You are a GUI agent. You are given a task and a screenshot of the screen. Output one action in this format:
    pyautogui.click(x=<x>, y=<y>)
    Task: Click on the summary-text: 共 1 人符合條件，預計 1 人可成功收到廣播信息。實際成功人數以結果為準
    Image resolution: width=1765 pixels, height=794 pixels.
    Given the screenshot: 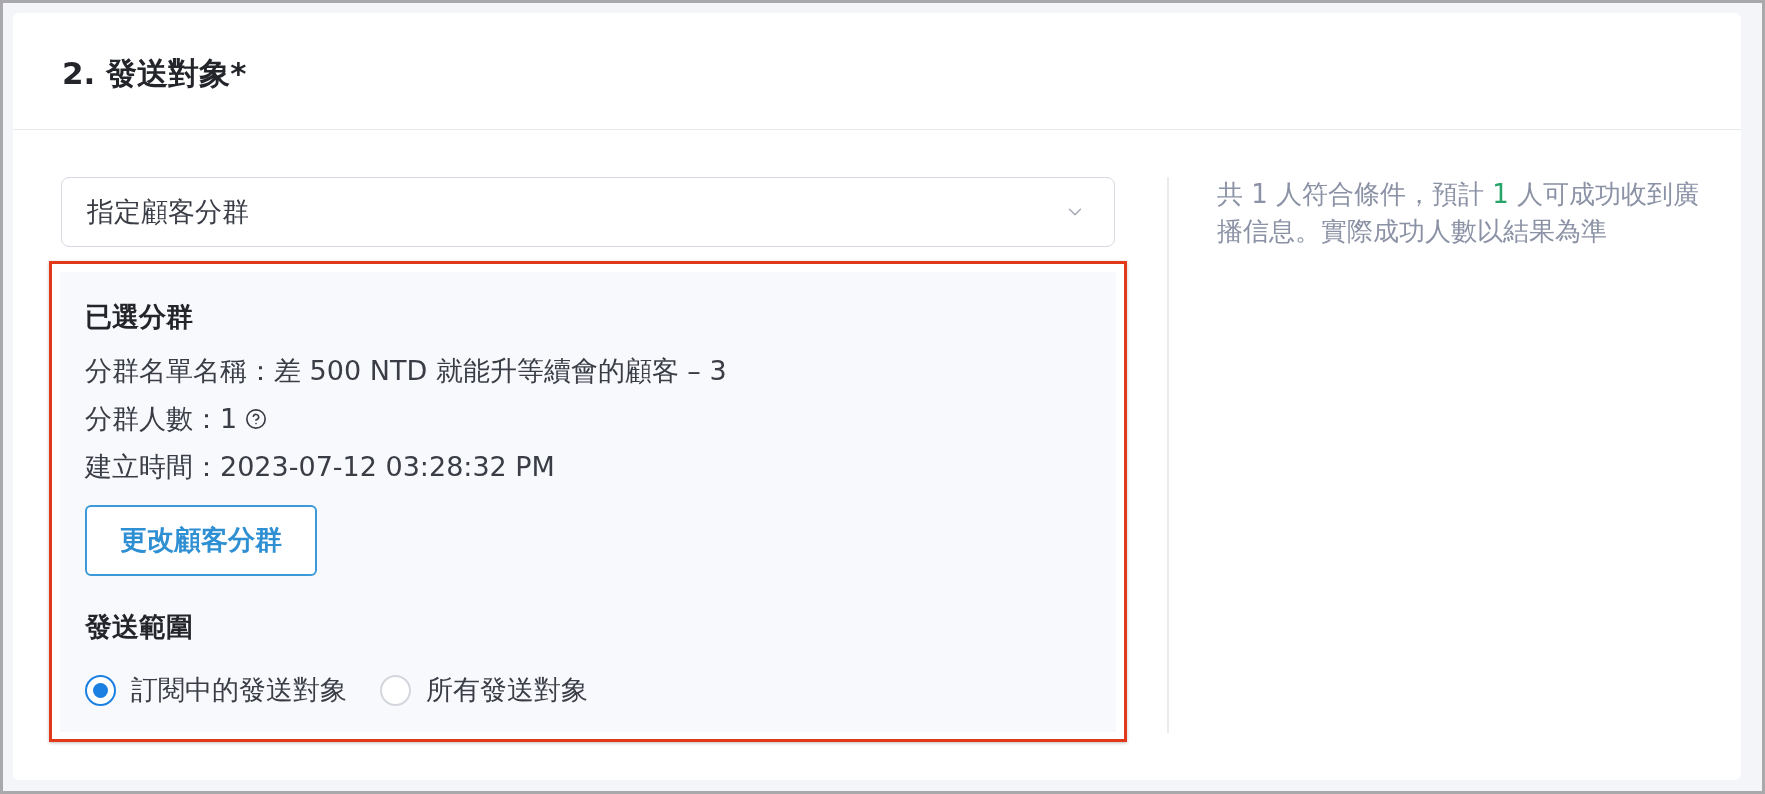 What is the action you would take?
    pyautogui.click(x=1459, y=213)
    